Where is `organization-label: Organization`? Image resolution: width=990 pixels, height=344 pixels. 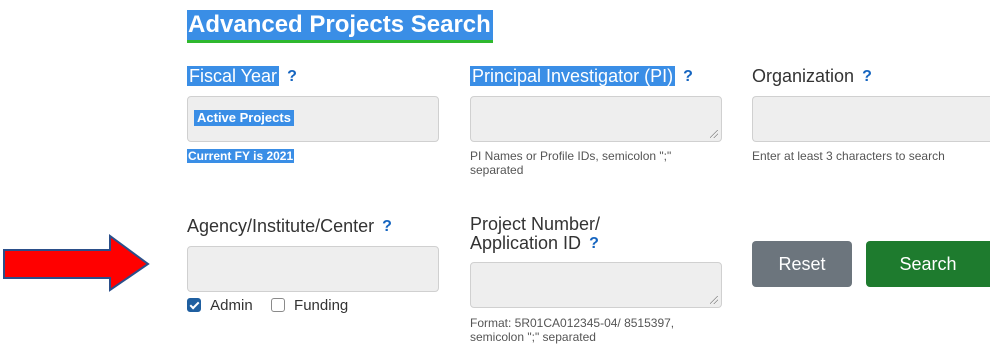
organization-label: Organization is located at coordinates (803, 76).